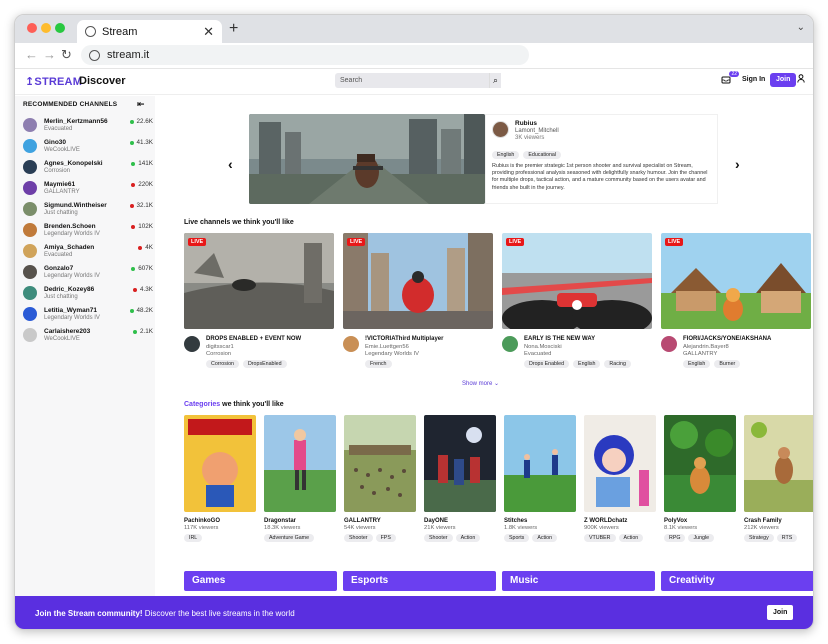  I want to click on category-card: PachinkoGO 117K viewers IRL, so click(220, 480).